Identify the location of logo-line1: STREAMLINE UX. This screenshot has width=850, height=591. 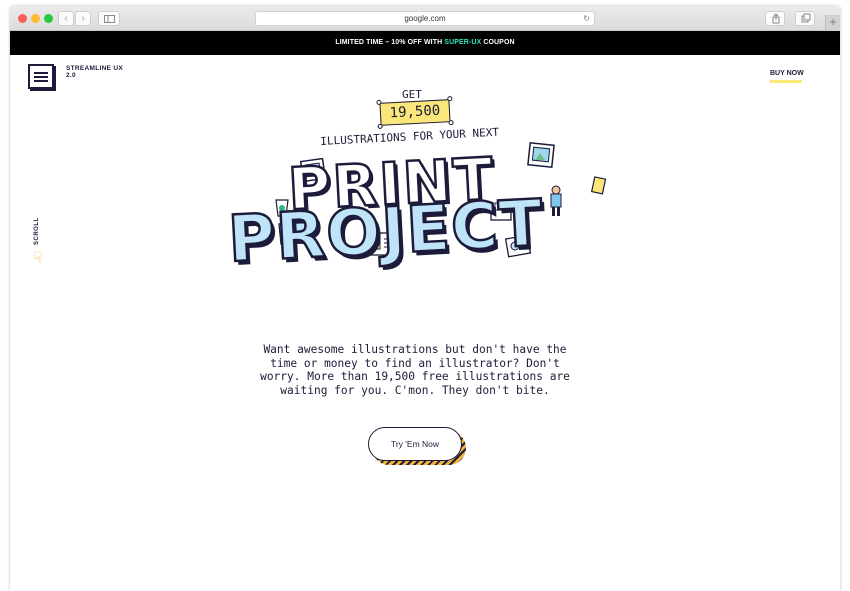
(94, 68).